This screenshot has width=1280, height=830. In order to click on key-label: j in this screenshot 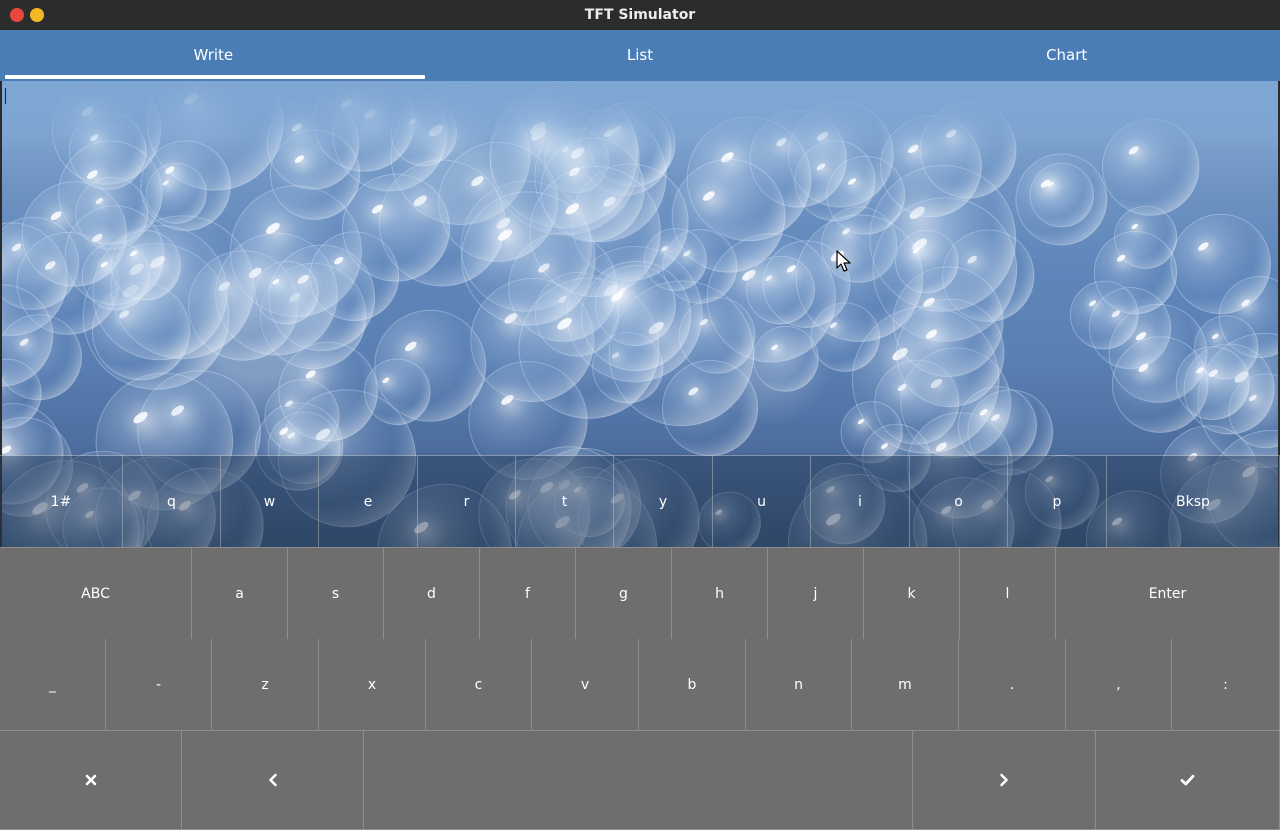, I will do `click(815, 593)`.